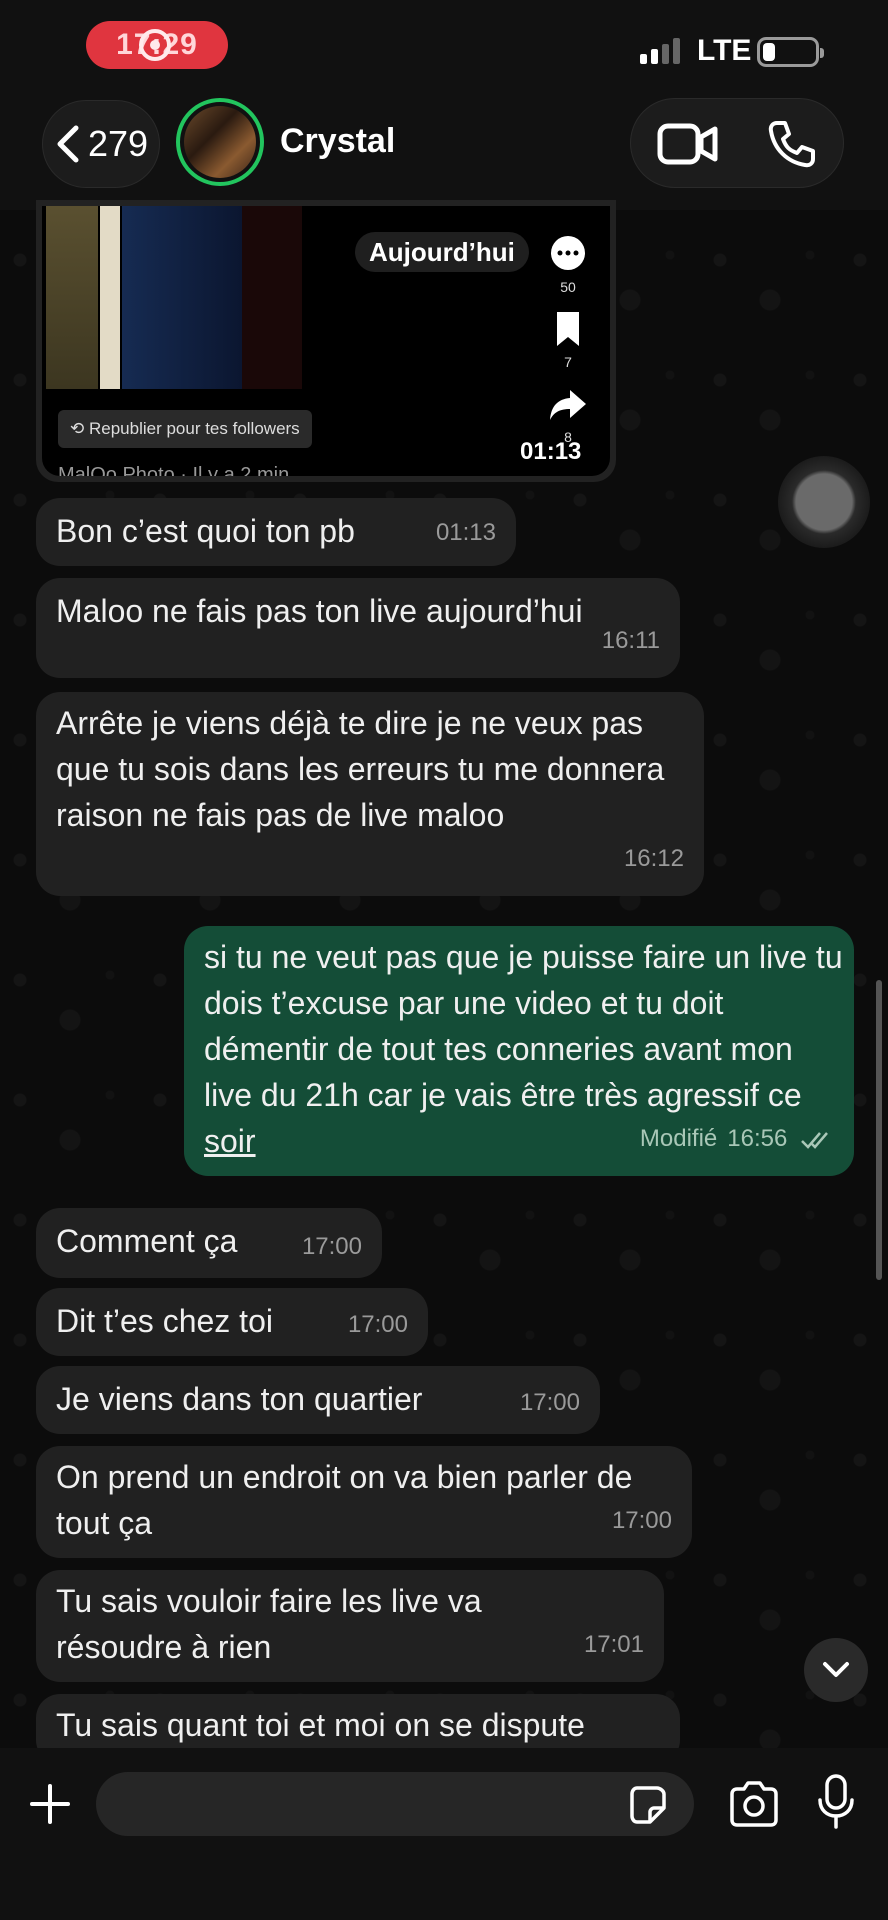 The height and width of the screenshot is (1920, 888). Describe the element at coordinates (568, 329) in the screenshot. I see `bookmark-icon` at that location.